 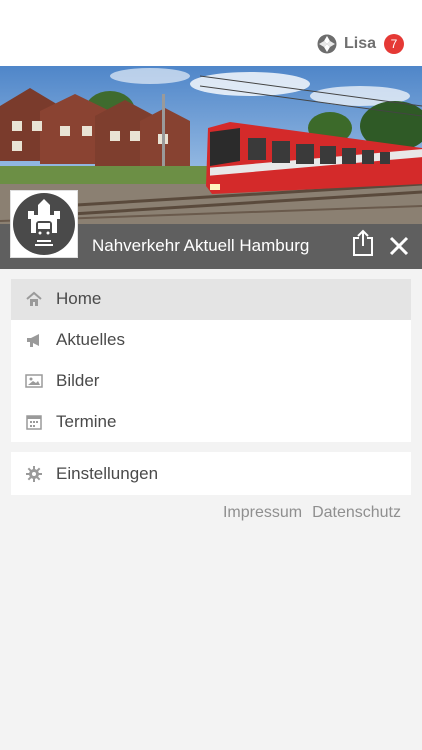 I want to click on user-account: Lisa 7, so click(x=360, y=44).